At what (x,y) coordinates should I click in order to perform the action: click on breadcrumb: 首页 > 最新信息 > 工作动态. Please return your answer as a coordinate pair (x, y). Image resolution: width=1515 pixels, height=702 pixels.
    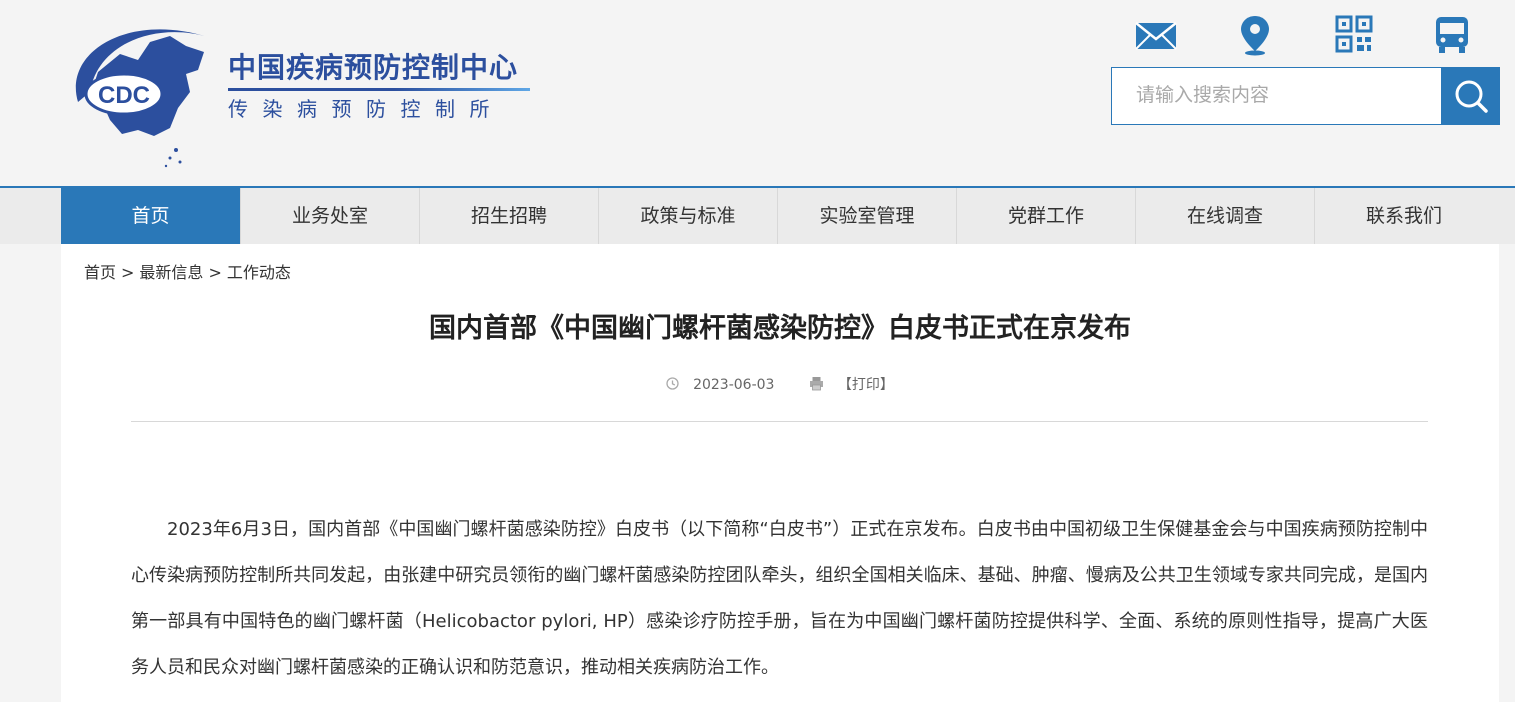
    Looking at the image, I should click on (187, 271).